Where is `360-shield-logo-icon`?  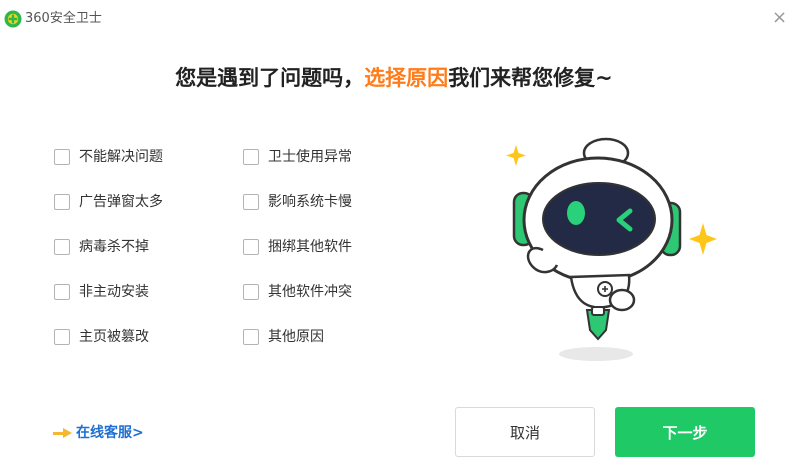 360-shield-logo-icon is located at coordinates (13, 19).